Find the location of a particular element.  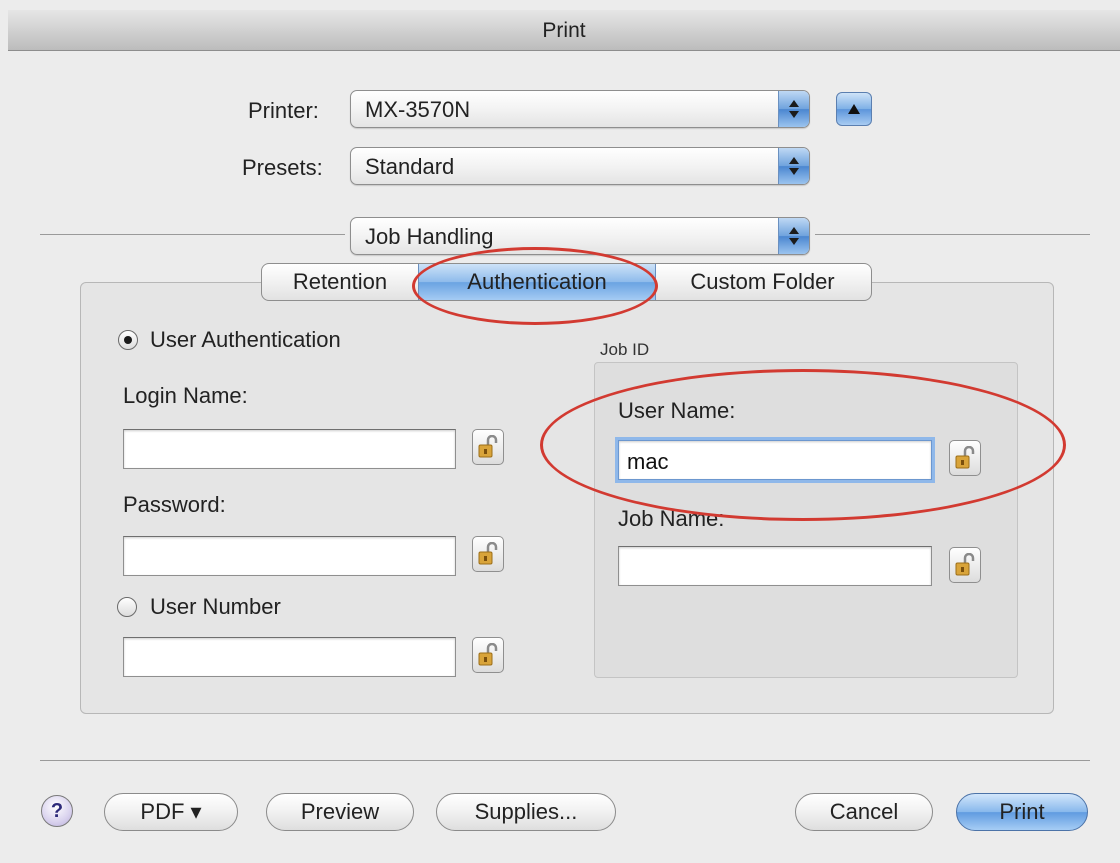

separator-right is located at coordinates (952, 234).